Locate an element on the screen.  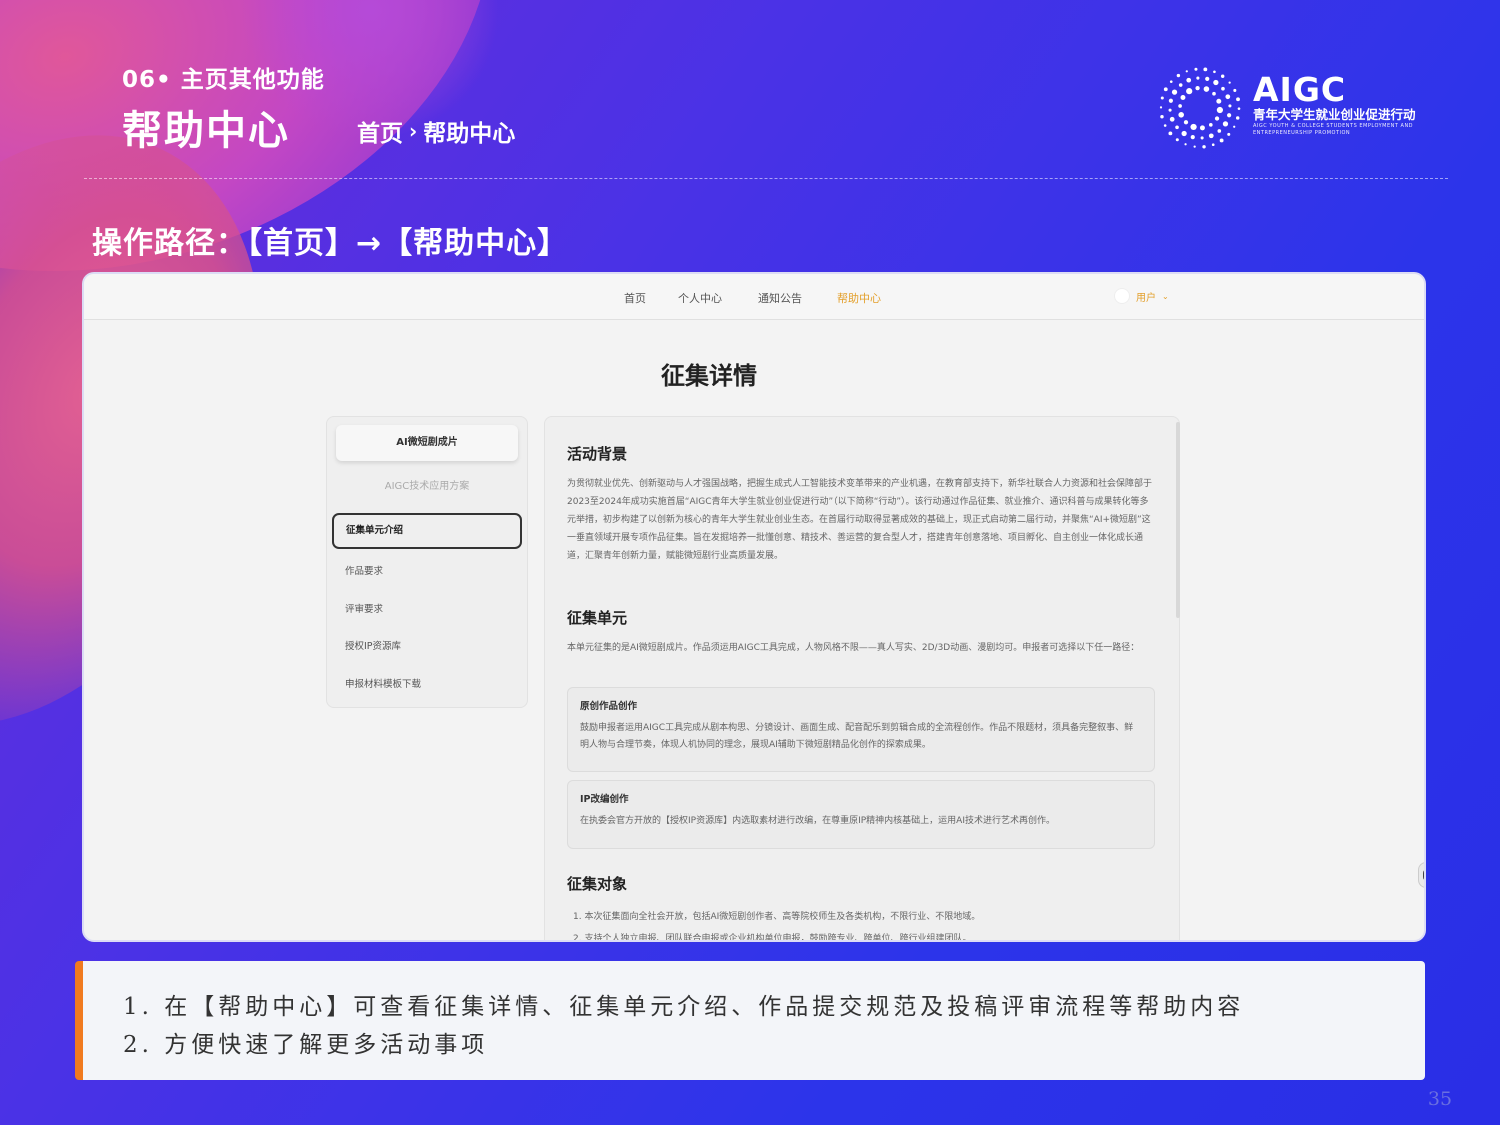
chevron-down-icon: ⌄ is located at coordinates (1165, 296).